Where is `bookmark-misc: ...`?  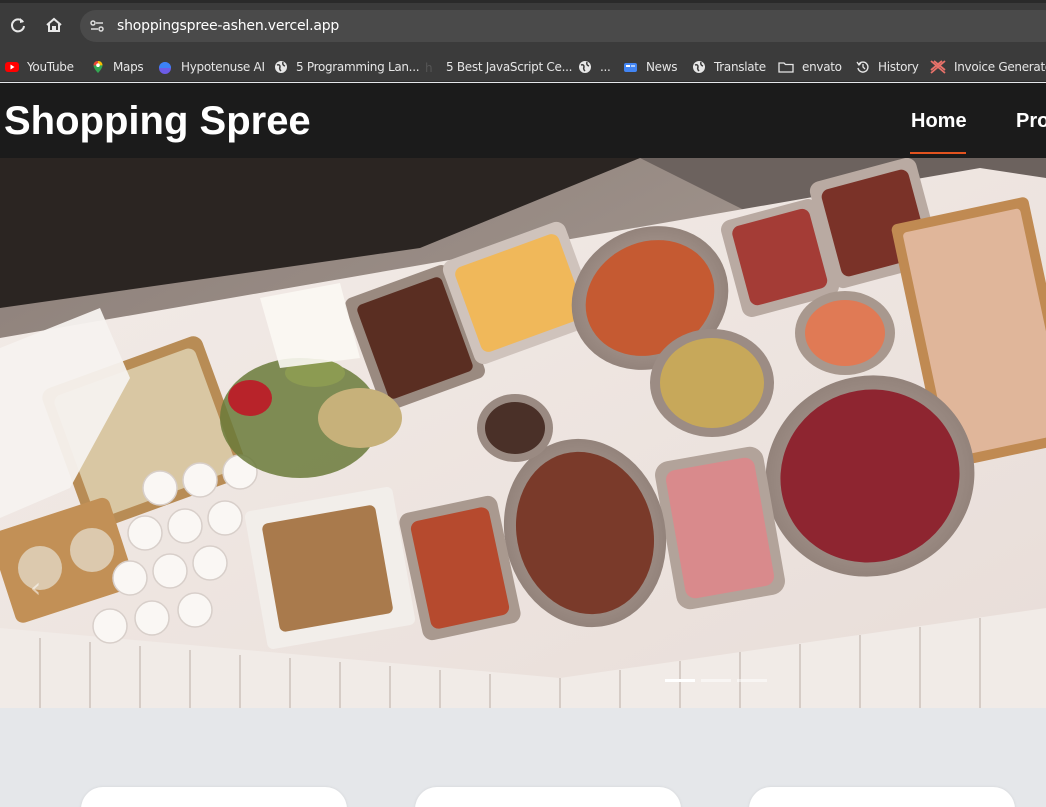
bookmark-misc: ... is located at coordinates (594, 66).